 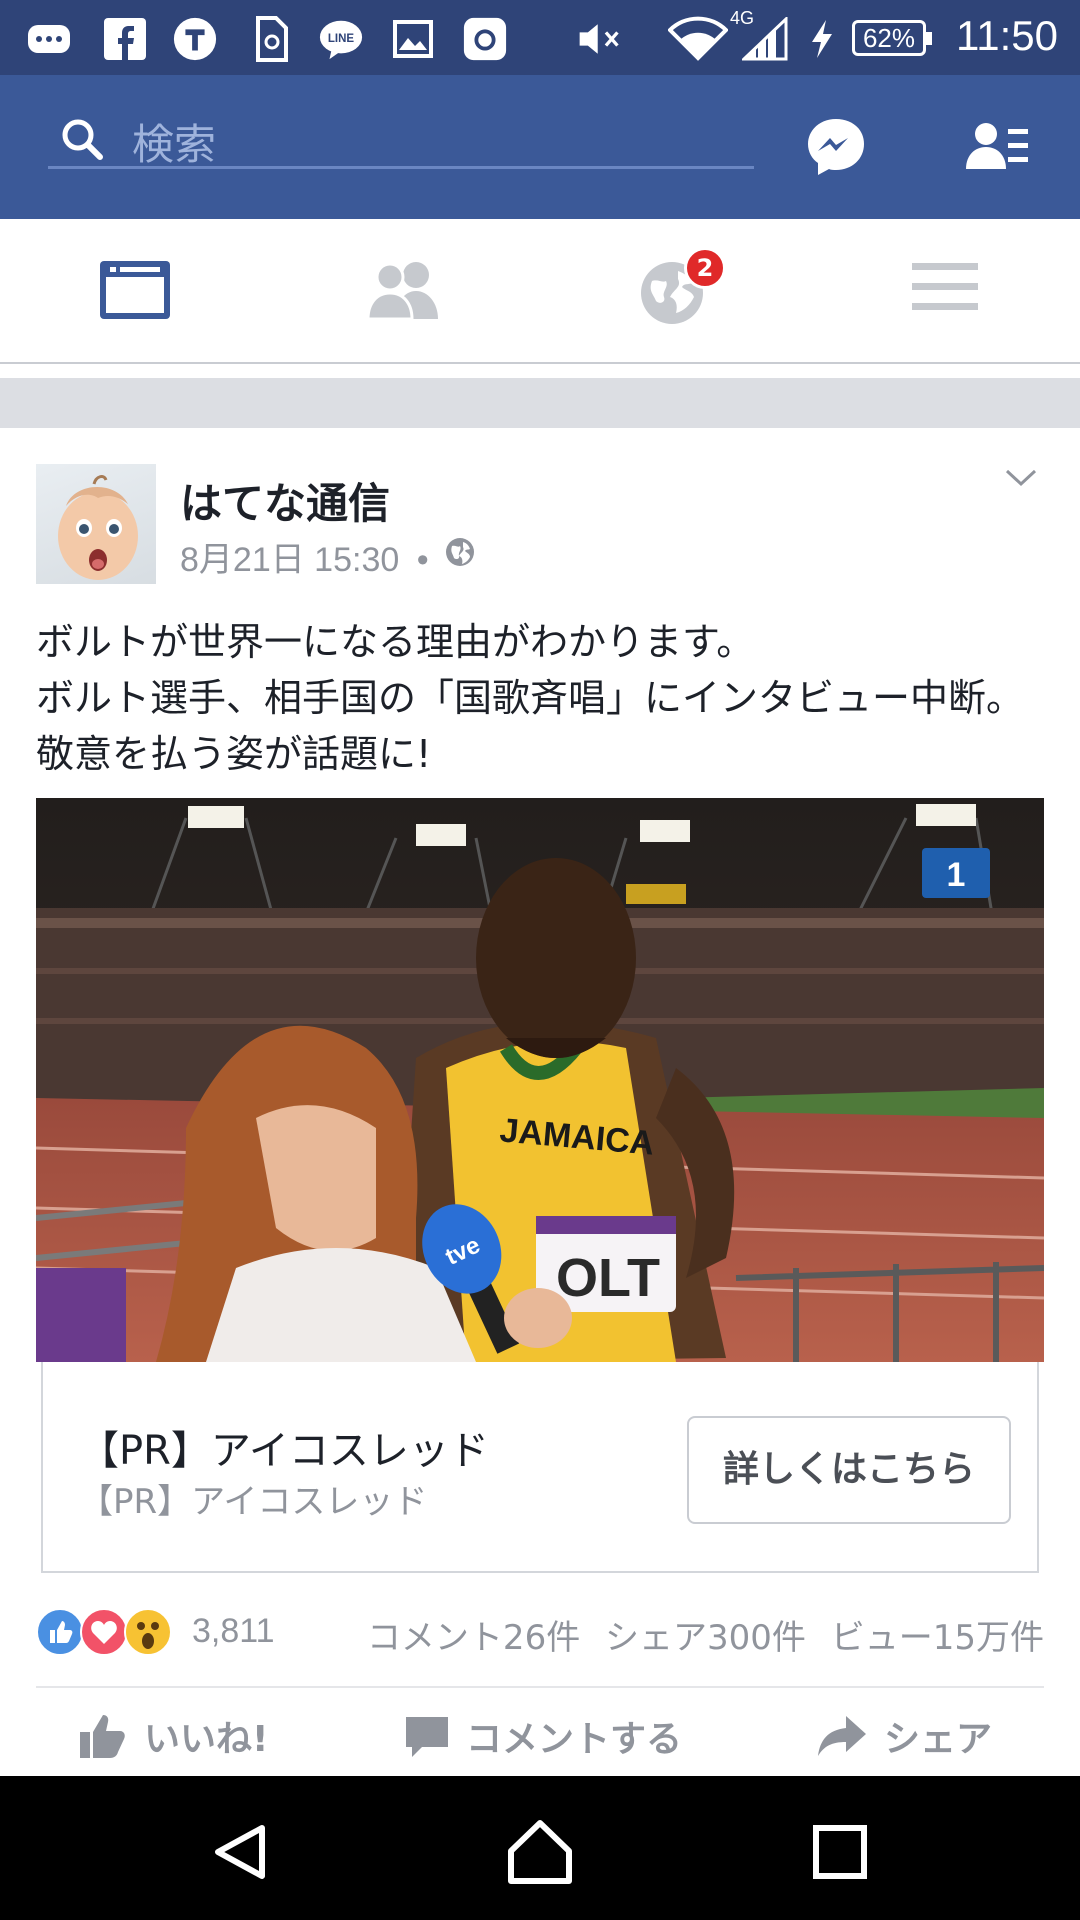 I want to click on learn-more-button: 詳しくはこちら, so click(x=849, y=1470).